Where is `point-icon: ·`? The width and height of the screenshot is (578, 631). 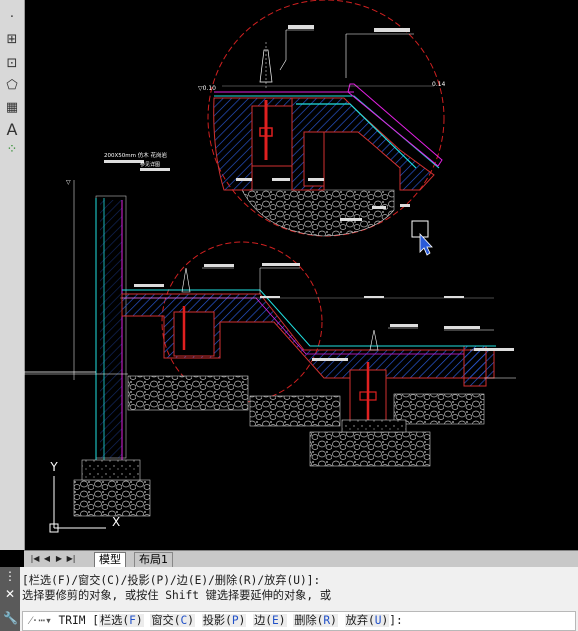 point-icon: · is located at coordinates (12, 17).